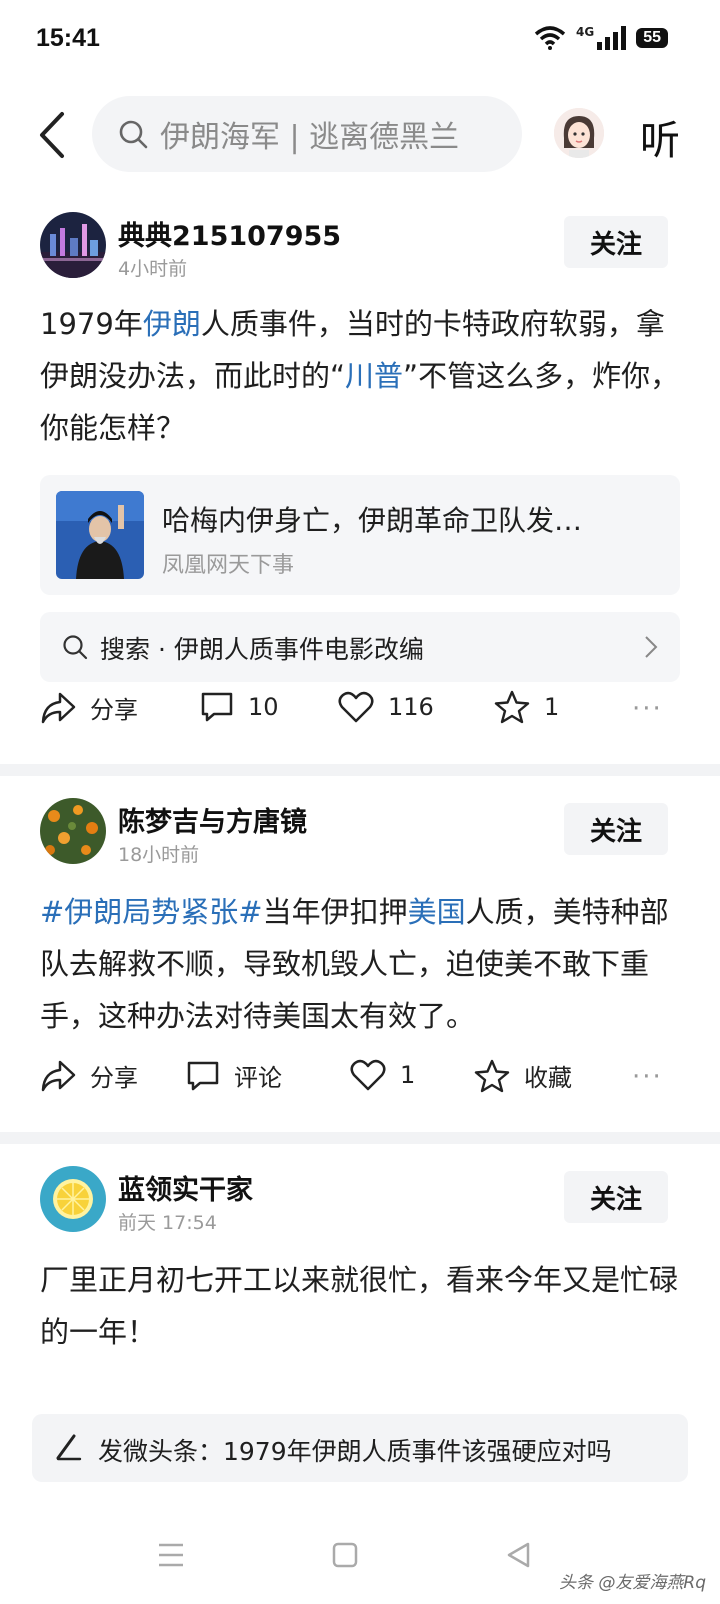 Image resolution: width=720 pixels, height=1604 pixels. I want to click on profile-avatar, so click(579, 133).